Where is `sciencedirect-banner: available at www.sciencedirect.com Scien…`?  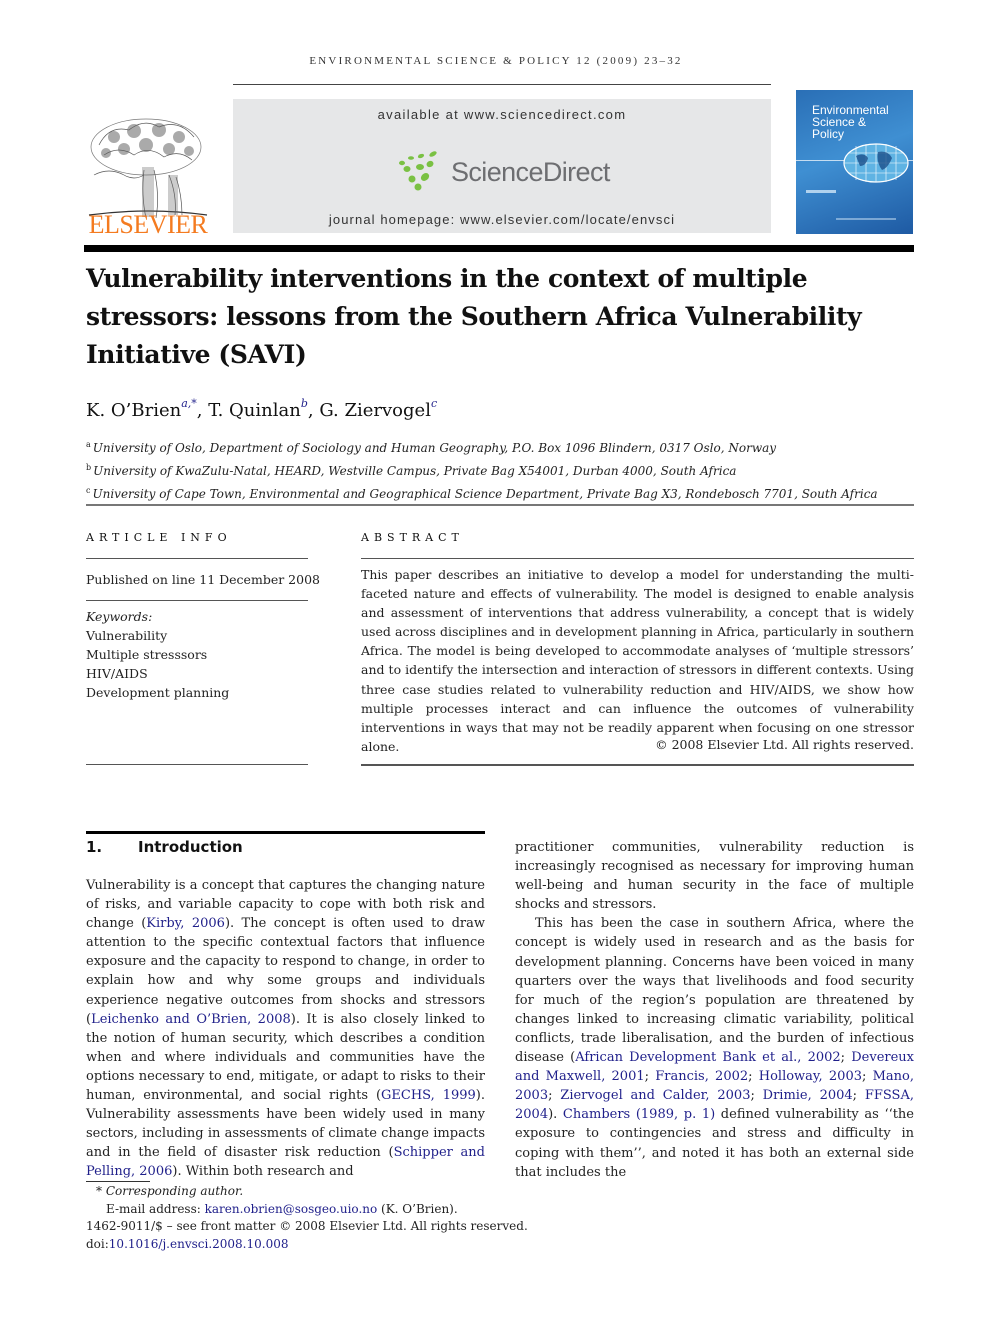 sciencedirect-banner: available at www.sciencedirect.com Scien… is located at coordinates (502, 166).